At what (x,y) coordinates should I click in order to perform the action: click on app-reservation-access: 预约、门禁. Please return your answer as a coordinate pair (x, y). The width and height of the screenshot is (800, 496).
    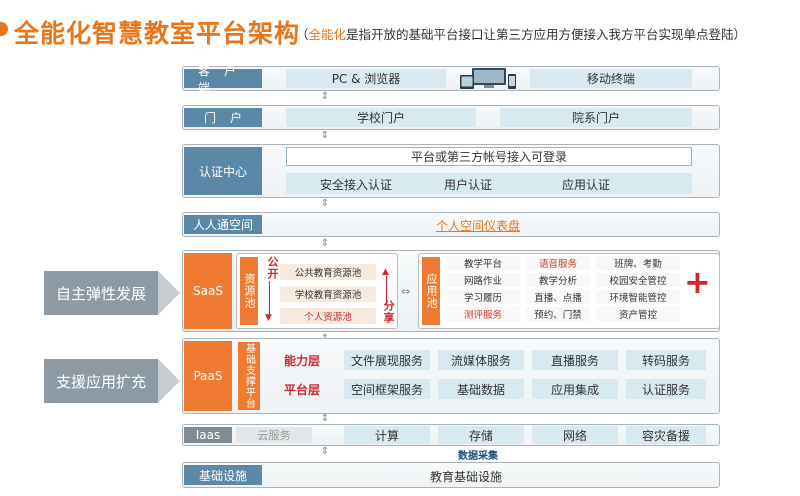
    Looking at the image, I should click on (558, 314).